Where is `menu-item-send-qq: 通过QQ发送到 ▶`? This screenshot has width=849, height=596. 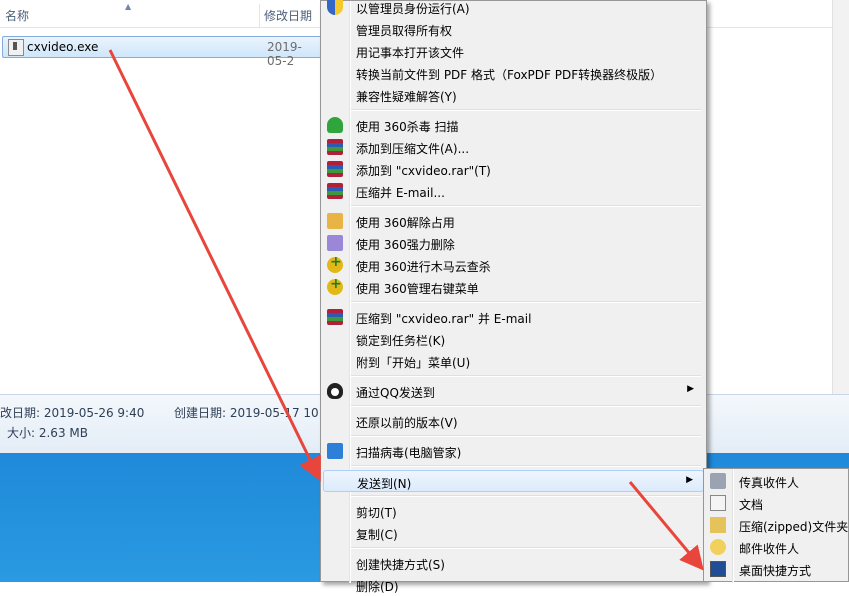 menu-item-send-qq: 通过QQ发送到 ▶ is located at coordinates (513, 391).